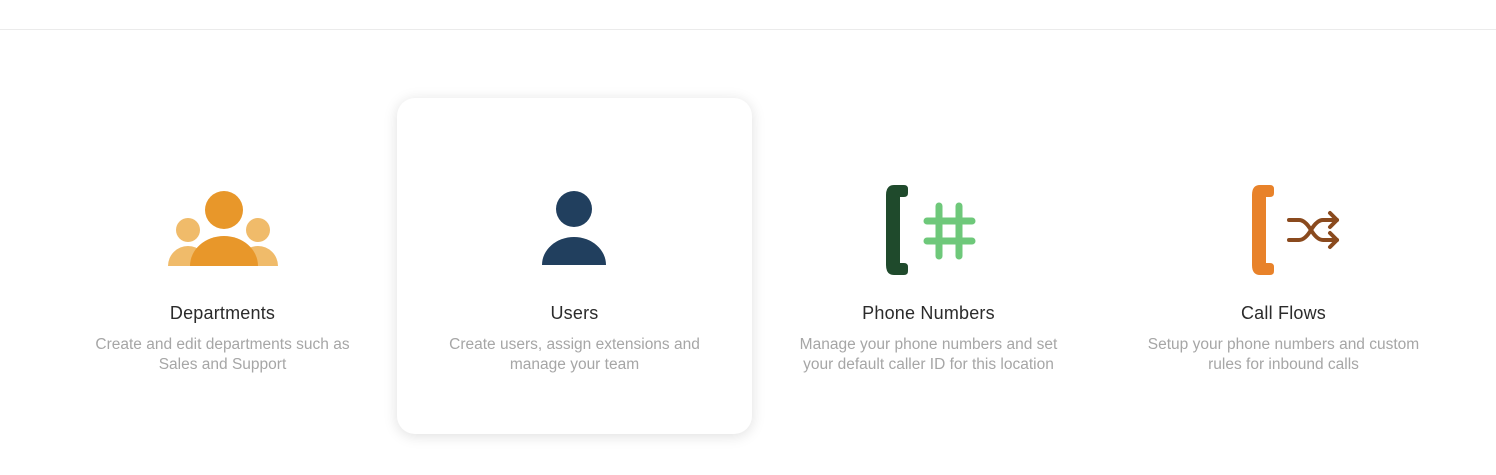 Image resolution: width=1496 pixels, height=475 pixels. What do you see at coordinates (223, 230) in the screenshot?
I see `departments-group-icon` at bounding box center [223, 230].